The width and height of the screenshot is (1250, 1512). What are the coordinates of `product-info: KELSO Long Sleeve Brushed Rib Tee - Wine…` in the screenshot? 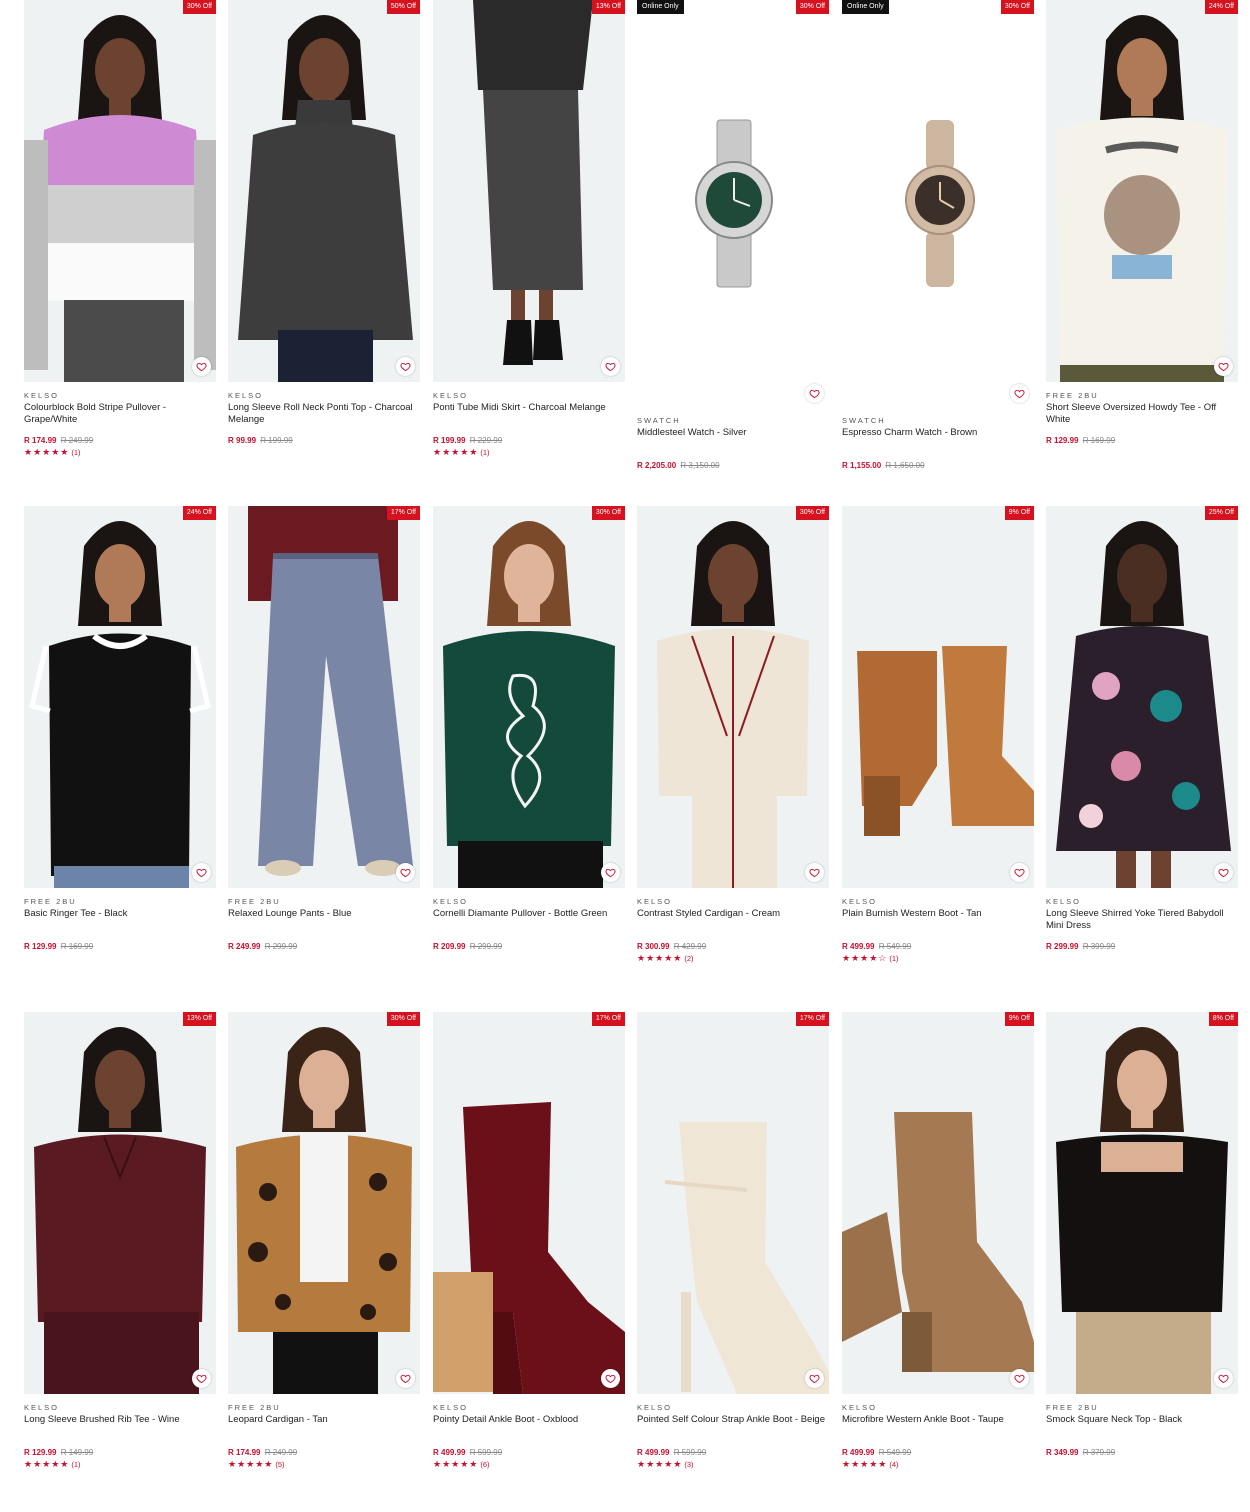 It's located at (120, 1436).